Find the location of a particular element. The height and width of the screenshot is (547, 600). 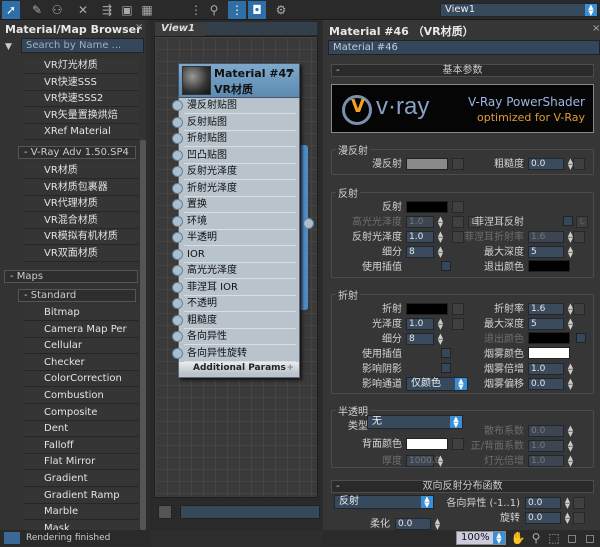

zoom-extents-icon: ◻ is located at coordinates (572, 538).